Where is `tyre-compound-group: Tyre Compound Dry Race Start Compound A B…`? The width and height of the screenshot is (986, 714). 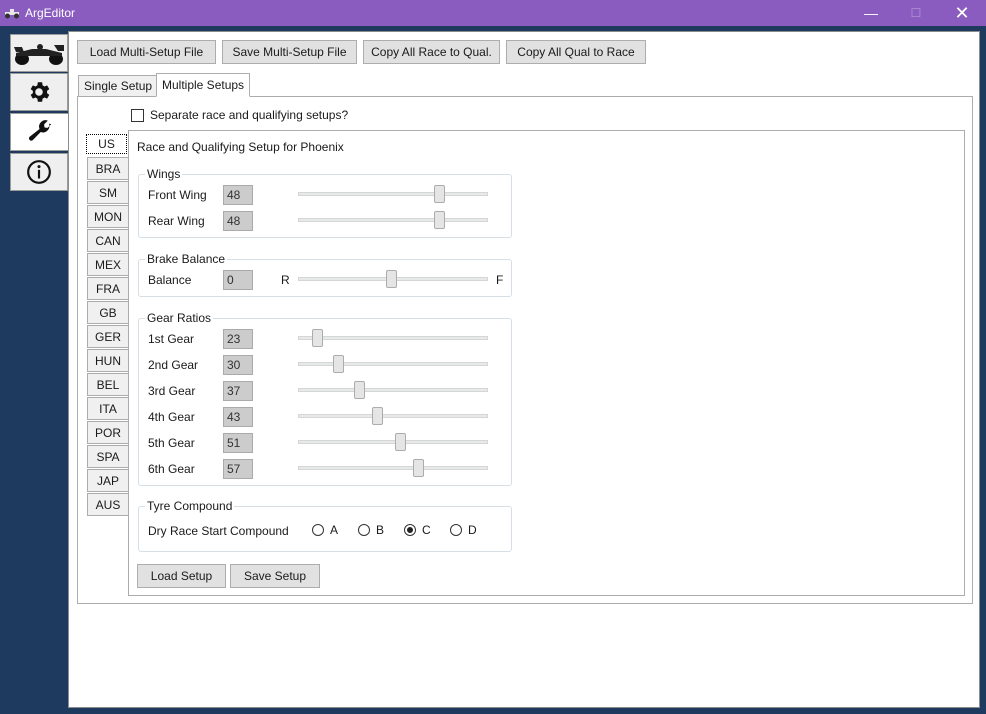
tyre-compound-group: Tyre Compound Dry Race Start Compound A B… is located at coordinates (325, 525).